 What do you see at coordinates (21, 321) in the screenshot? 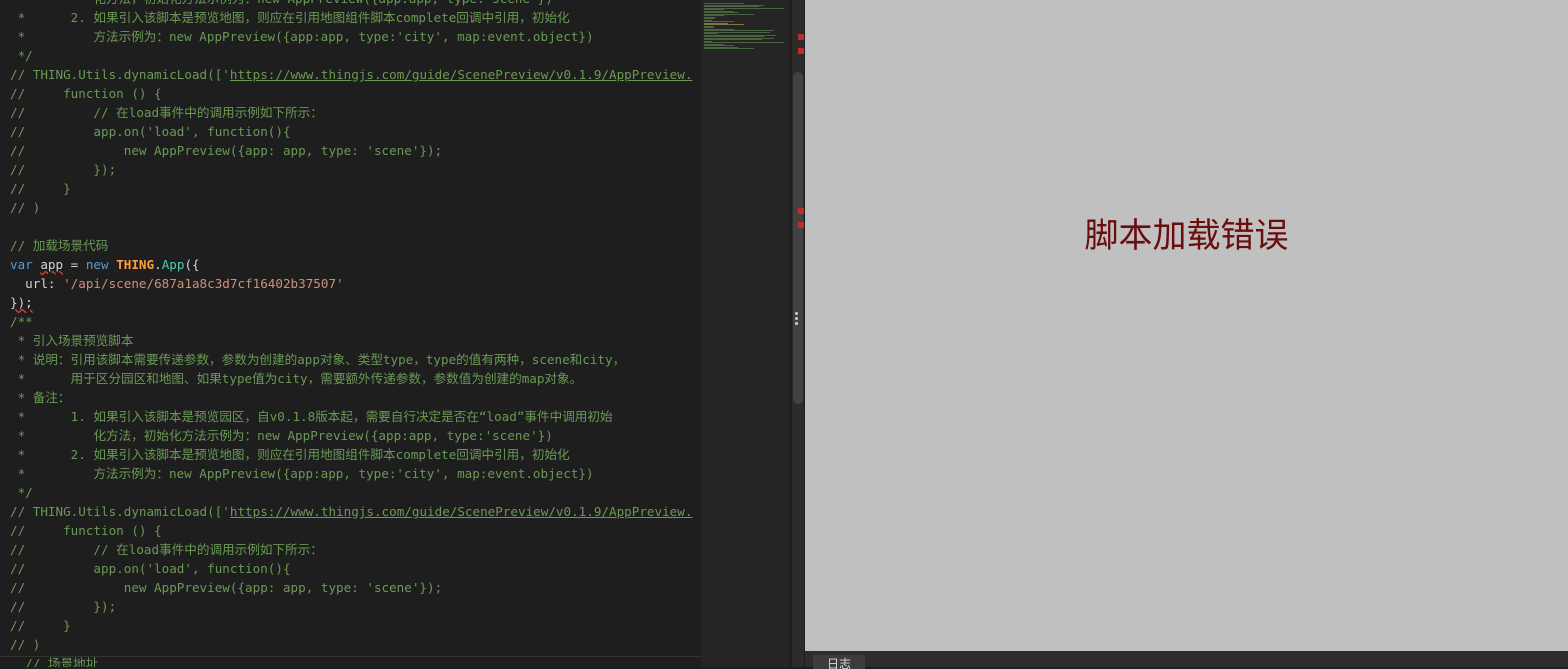
I see `code-line: /**` at bounding box center [21, 321].